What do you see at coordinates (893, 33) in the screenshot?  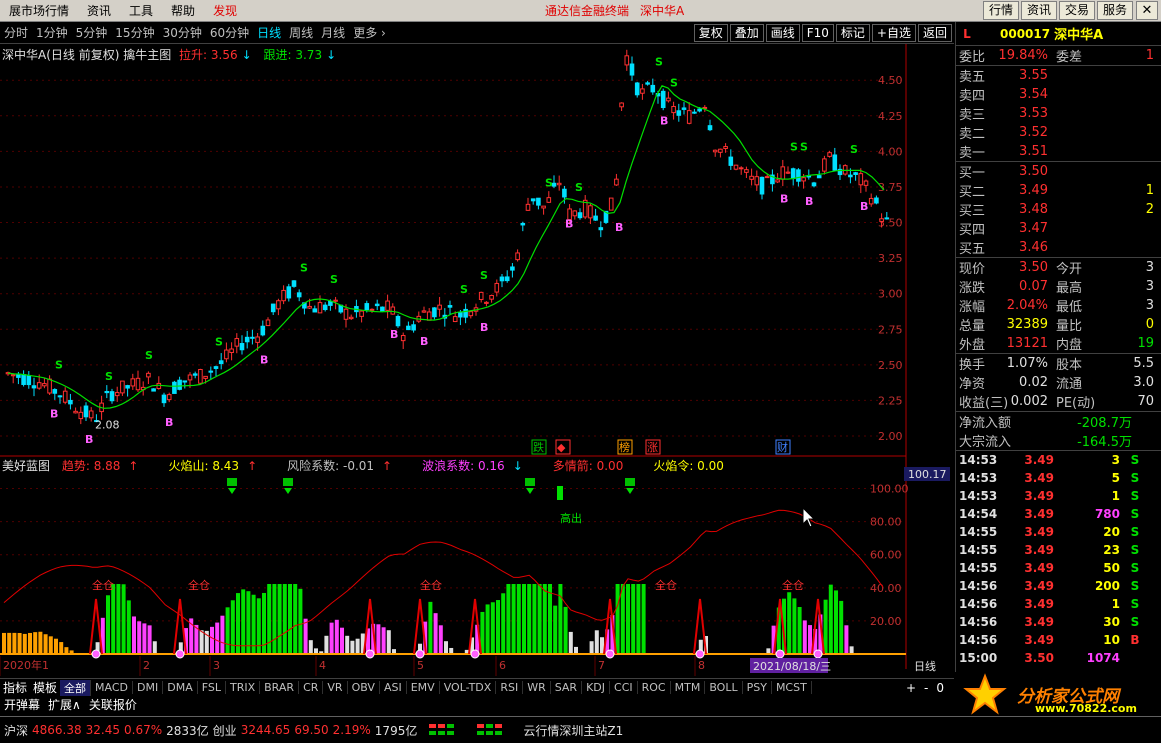 I see `add-watchlist-button: +自选` at bounding box center [893, 33].